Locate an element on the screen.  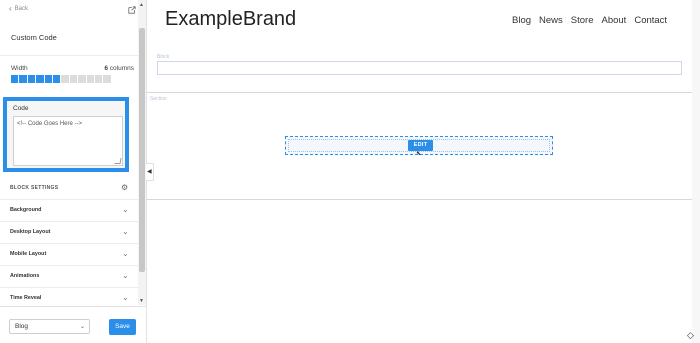
nav-item-about: About is located at coordinates (614, 20).